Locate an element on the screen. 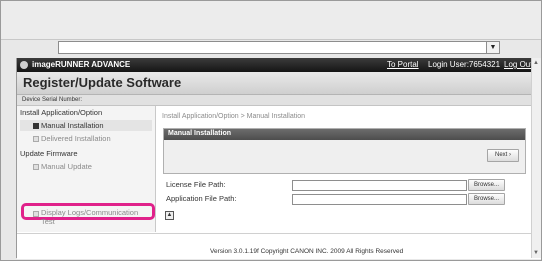  page-header: Register/Update Software is located at coordinates (279, 83).